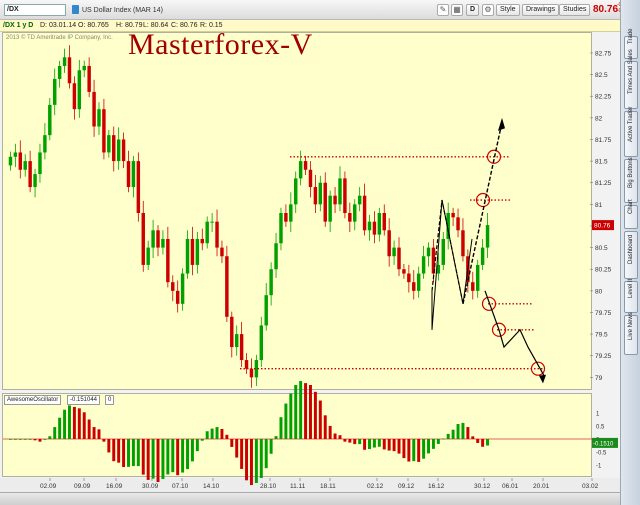 The width and height of the screenshot is (640, 505). I want to click on oscillator-zero: 0, so click(110, 400).